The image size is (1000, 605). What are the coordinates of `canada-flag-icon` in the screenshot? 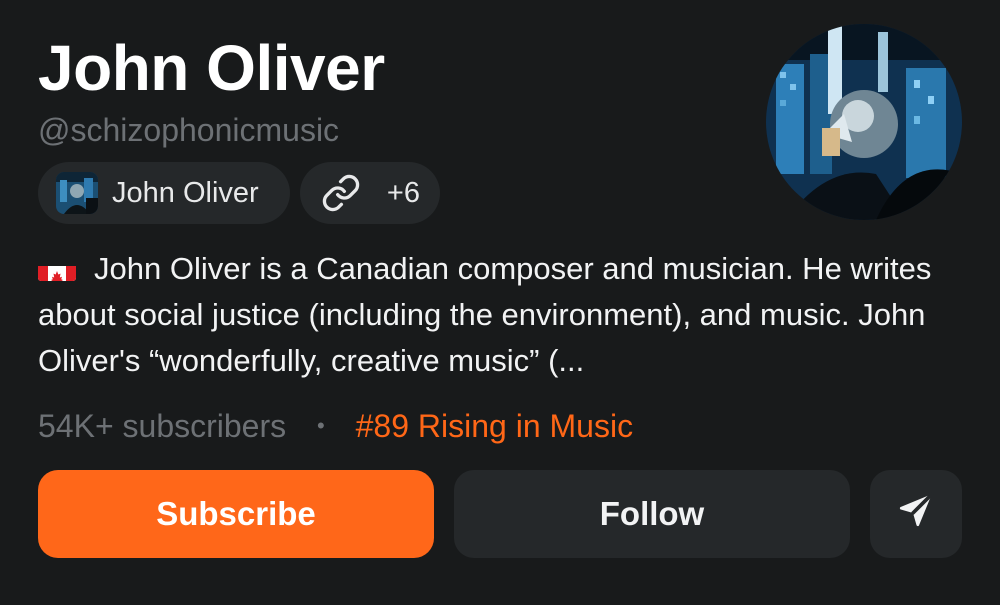 It's located at (57, 269).